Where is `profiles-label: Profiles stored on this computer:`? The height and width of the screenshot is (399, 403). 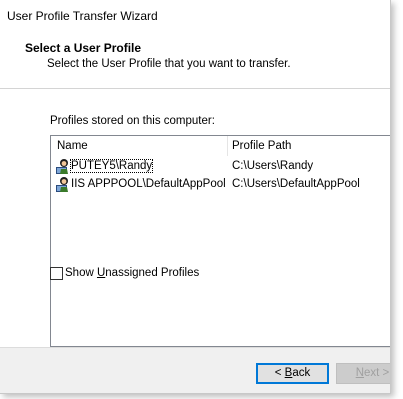 profiles-label: Profiles stored on this computer: is located at coordinates (132, 121).